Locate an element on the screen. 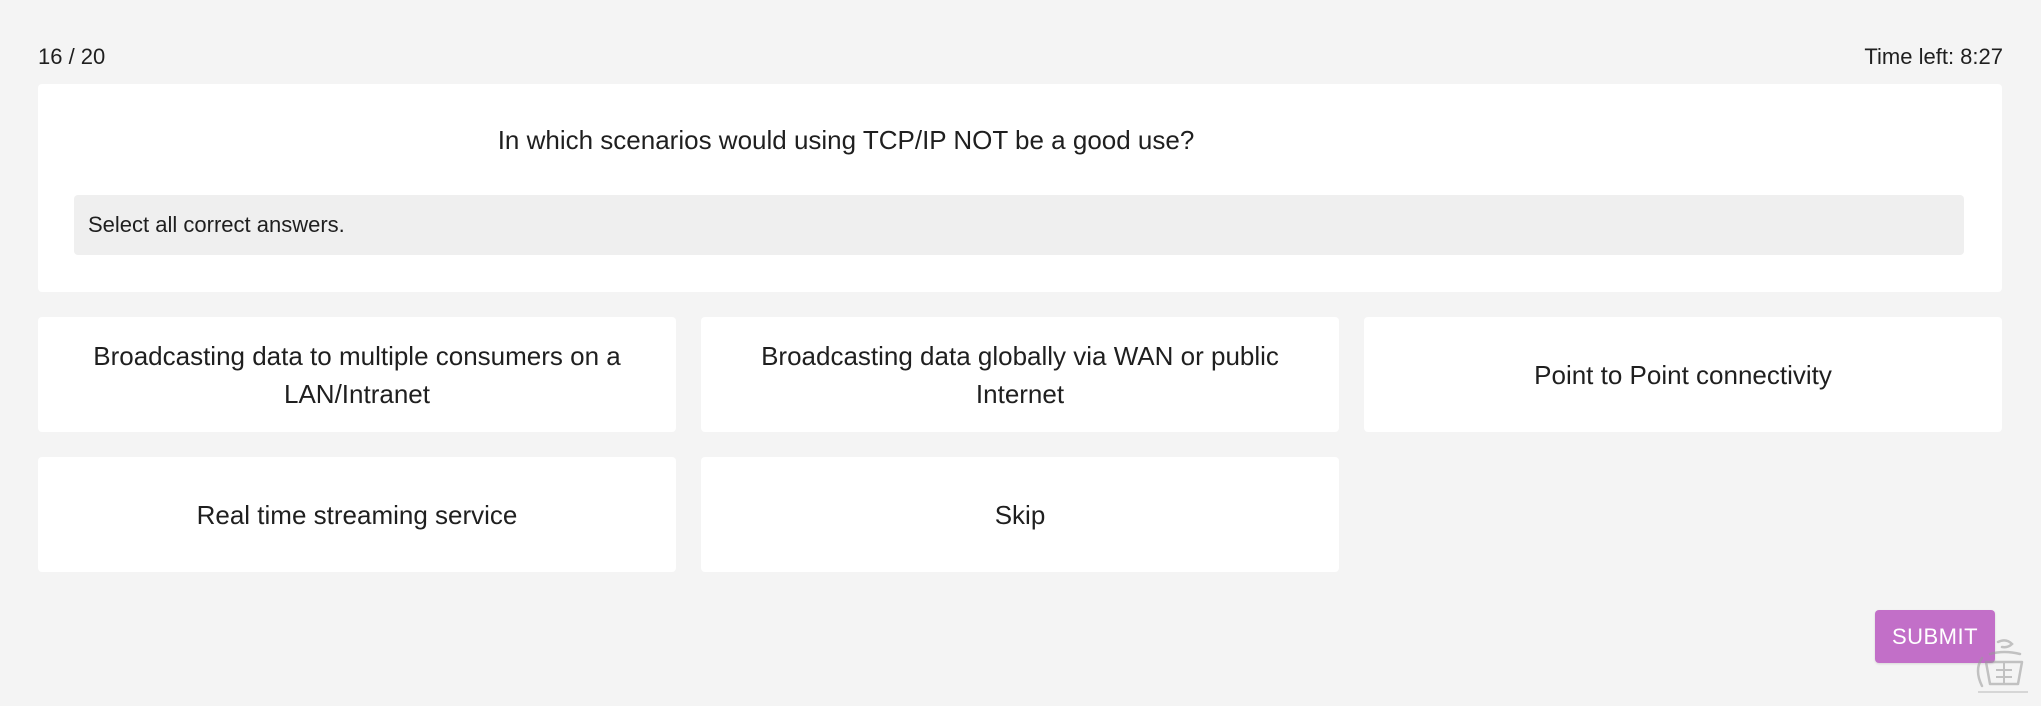 The height and width of the screenshot is (706, 2041). skip-option: Skip is located at coordinates (1020, 514).